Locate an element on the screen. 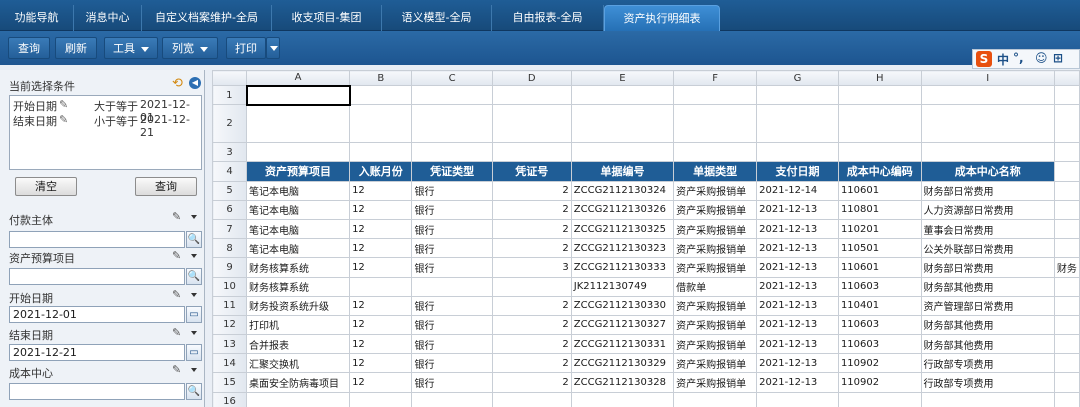  table-cell: 资产管理部日常费用 is located at coordinates (987, 305).